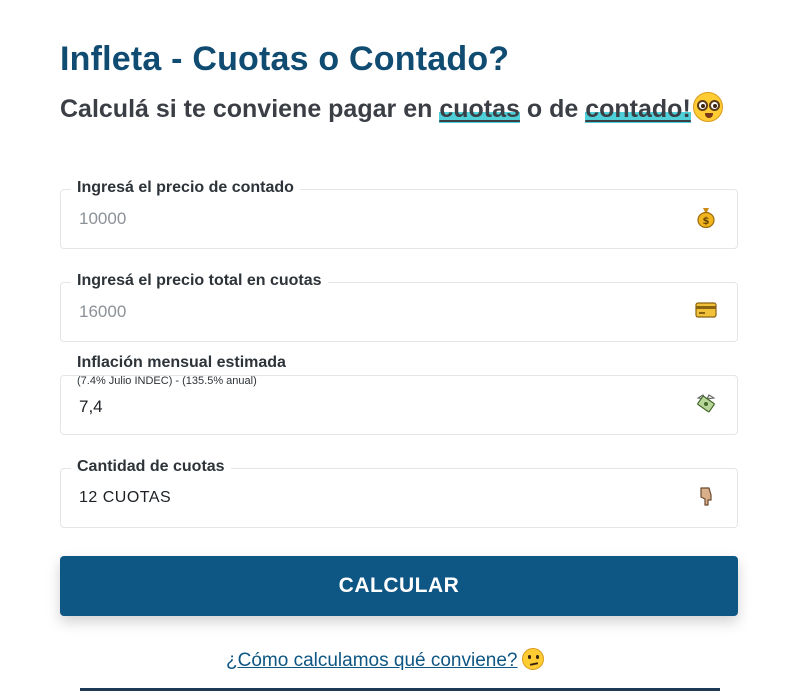 This screenshot has width=800, height=691. Describe the element at coordinates (399, 405) in the screenshot. I see `inflation-input` at that location.